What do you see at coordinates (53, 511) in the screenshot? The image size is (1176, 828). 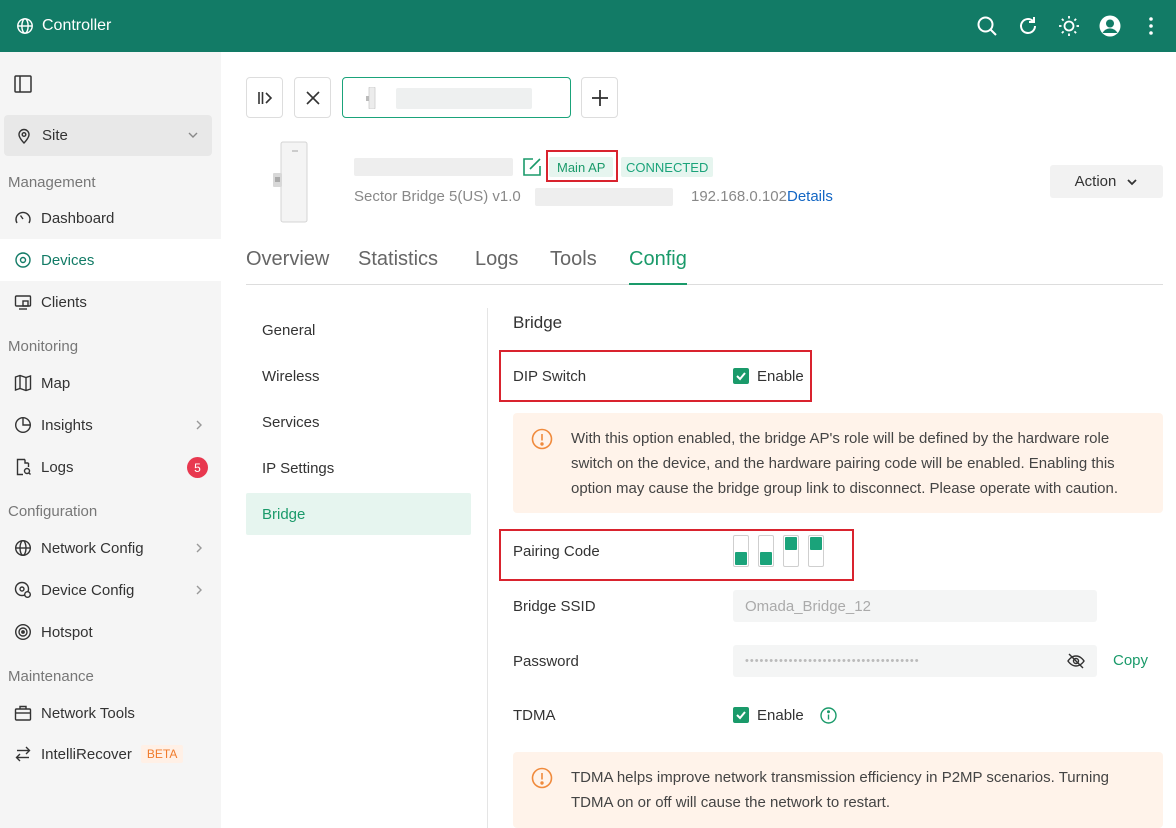 I see `section-configuration: Configuration` at bounding box center [53, 511].